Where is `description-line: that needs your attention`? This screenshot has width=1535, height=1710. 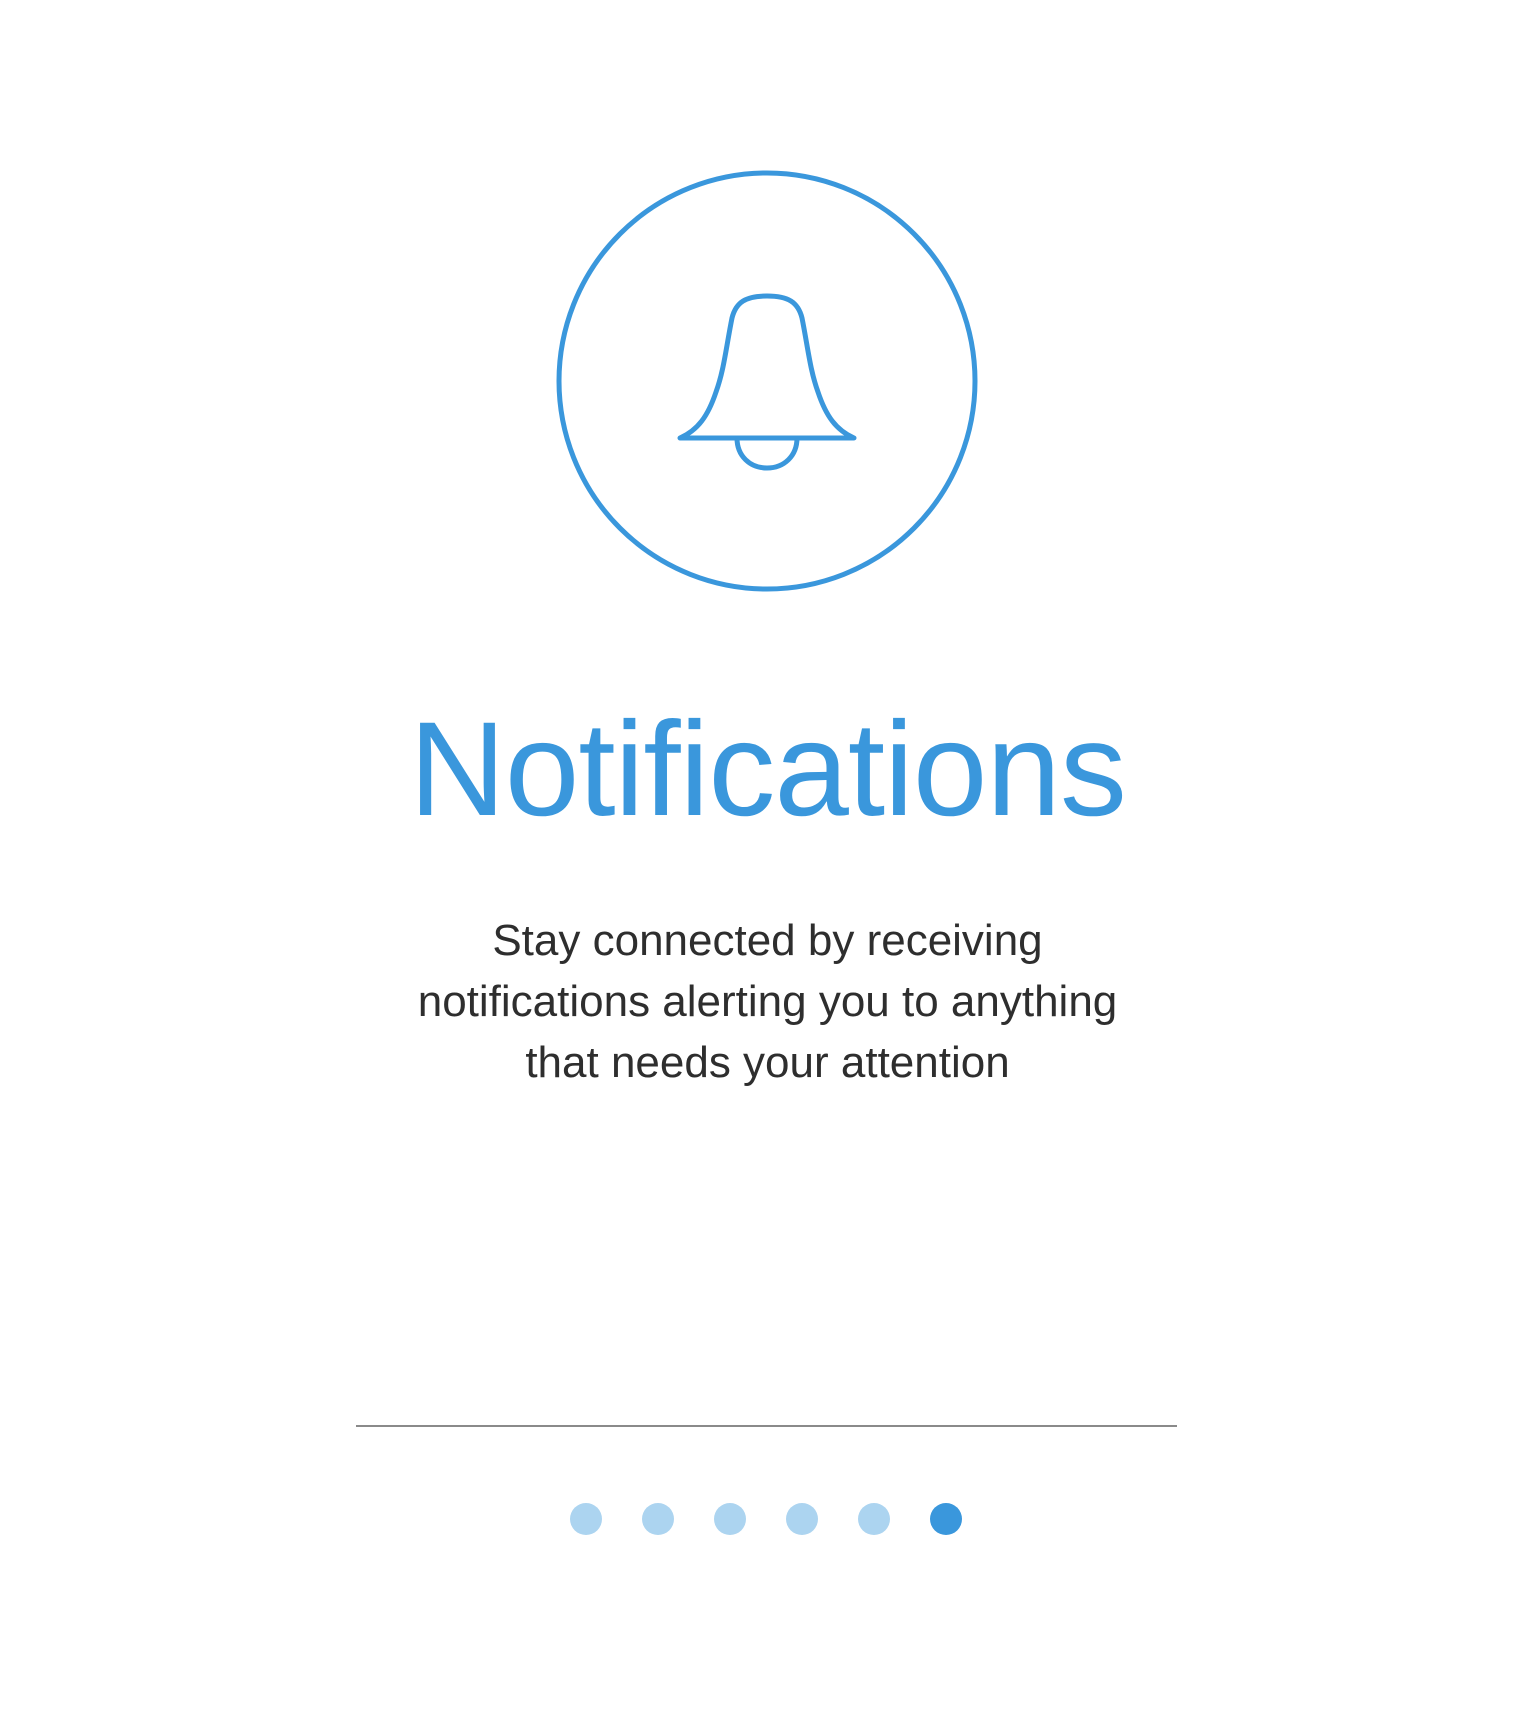 description-line: that needs your attention is located at coordinates (767, 1062).